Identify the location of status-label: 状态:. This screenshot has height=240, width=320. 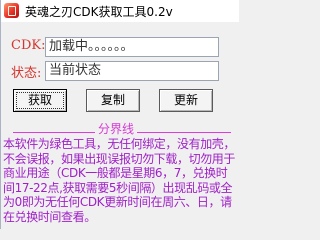
(26, 73).